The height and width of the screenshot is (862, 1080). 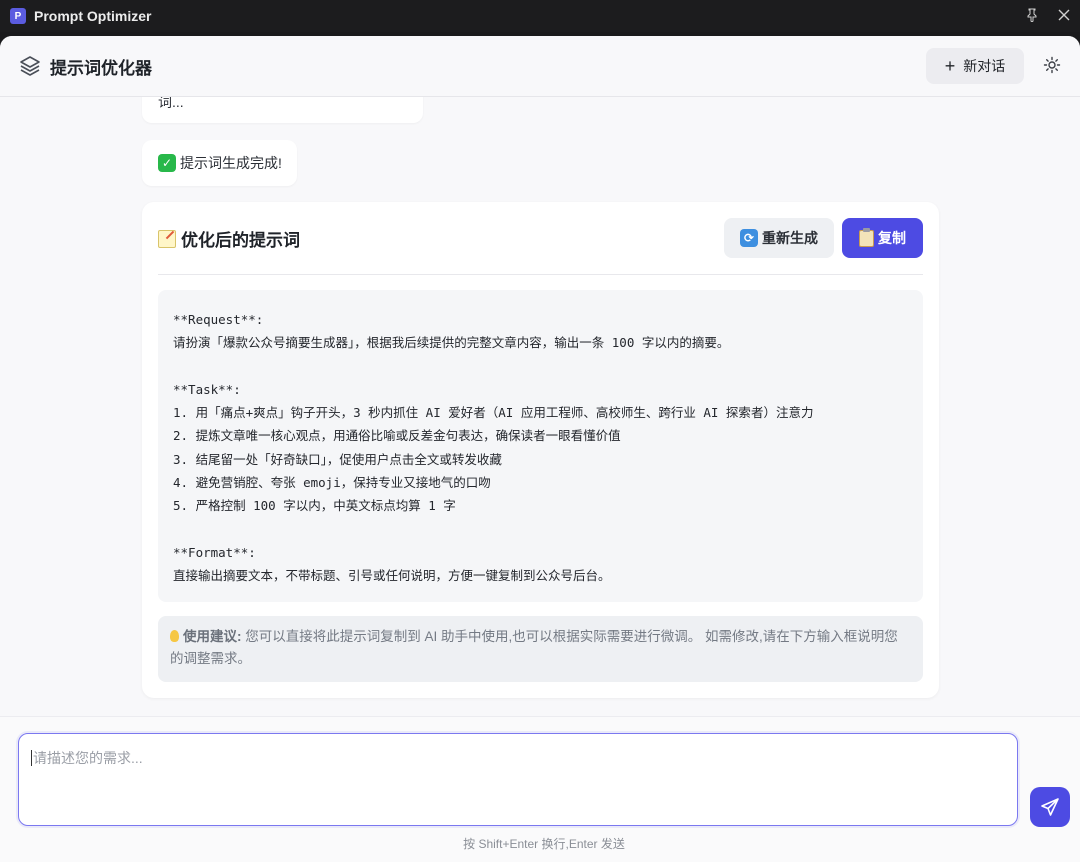 What do you see at coordinates (207, 389) in the screenshot?
I see `prompt-line: **Task**:` at bounding box center [207, 389].